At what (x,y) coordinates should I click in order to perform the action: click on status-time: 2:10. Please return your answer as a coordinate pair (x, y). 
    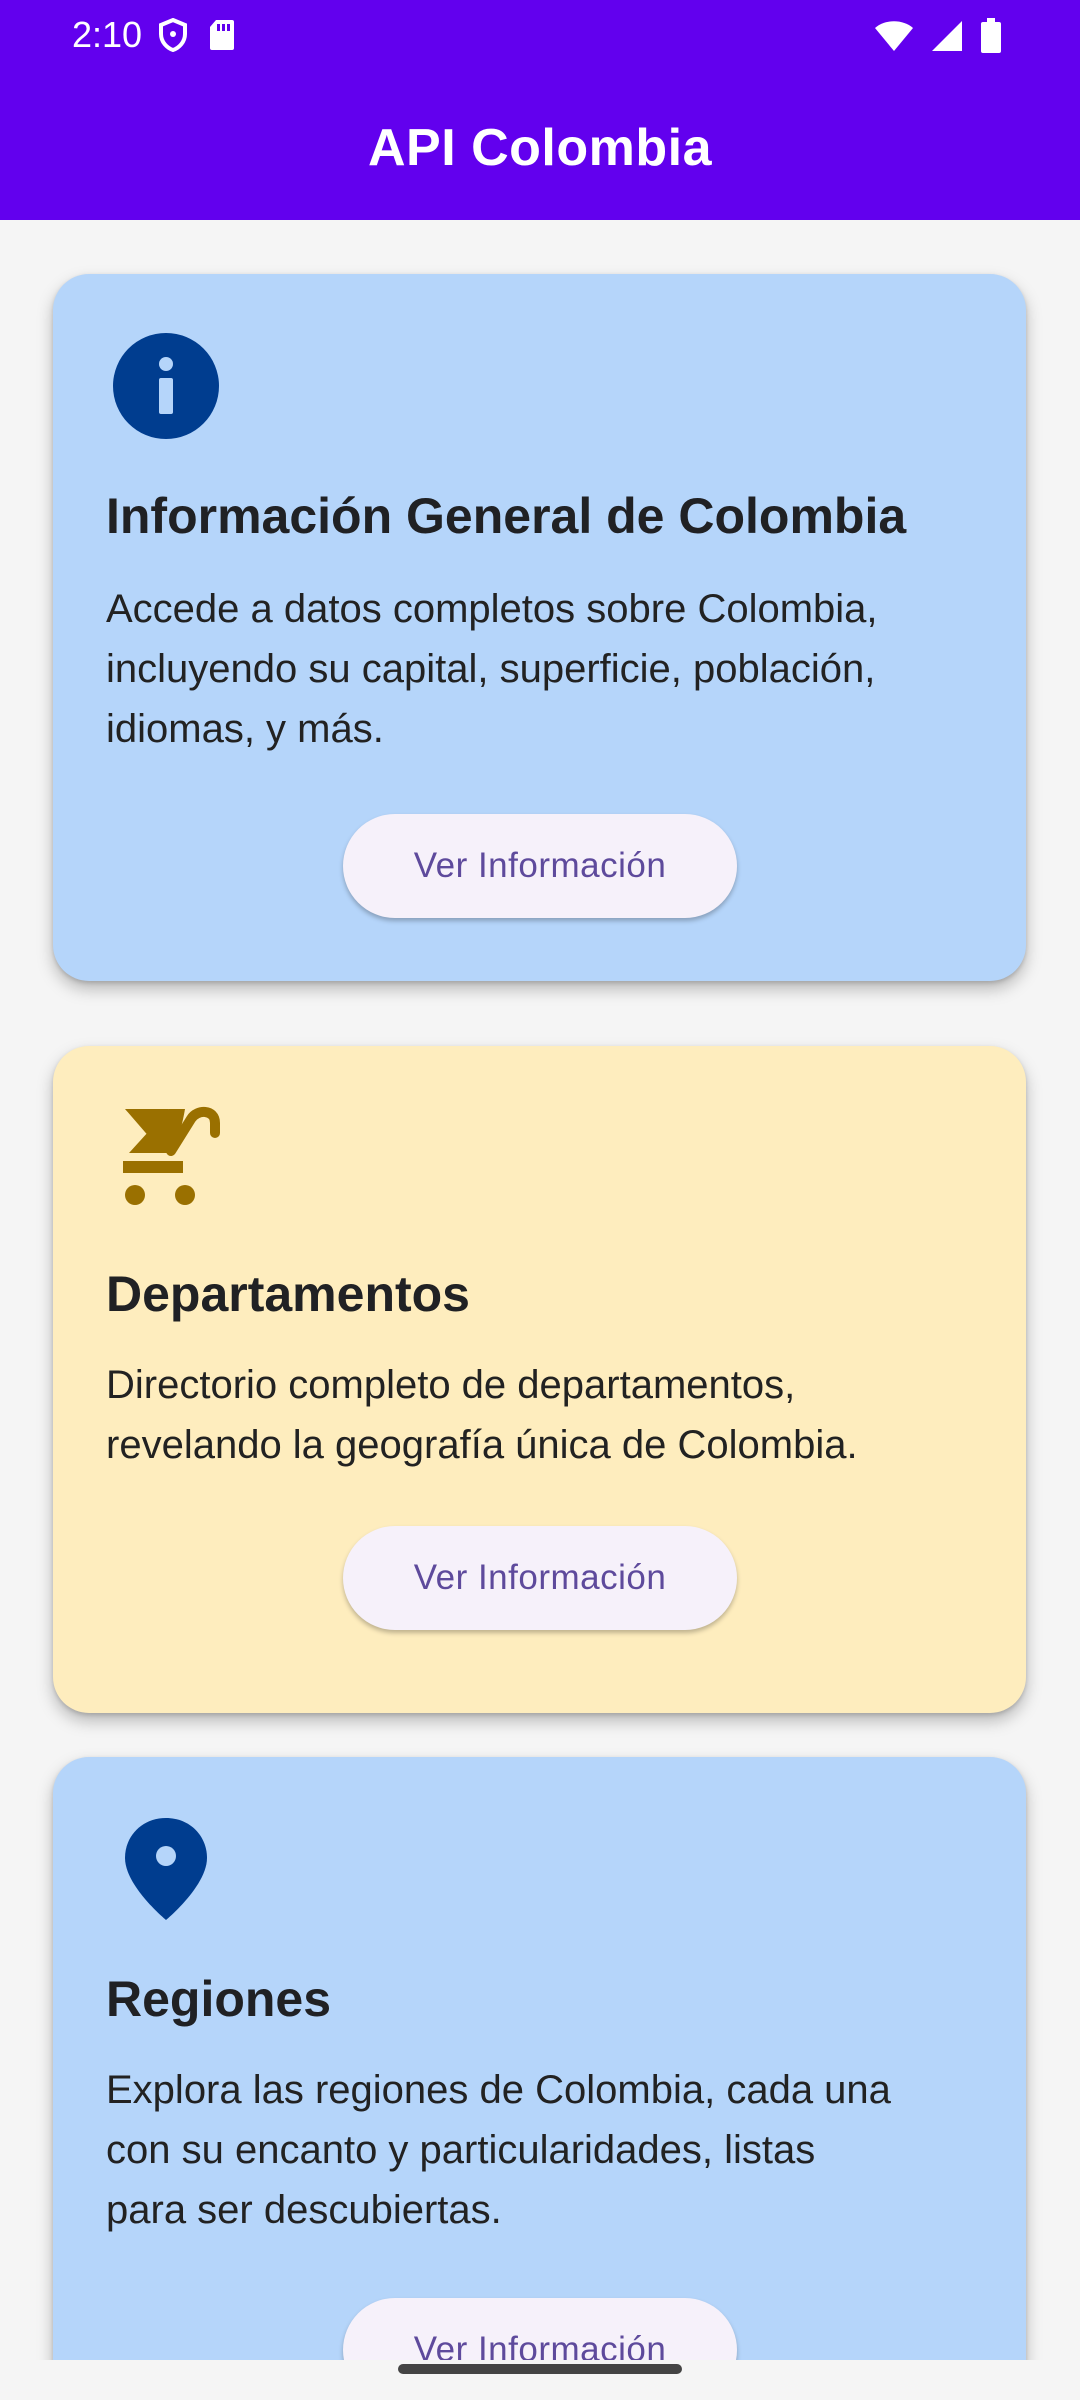
    Looking at the image, I should click on (107, 34).